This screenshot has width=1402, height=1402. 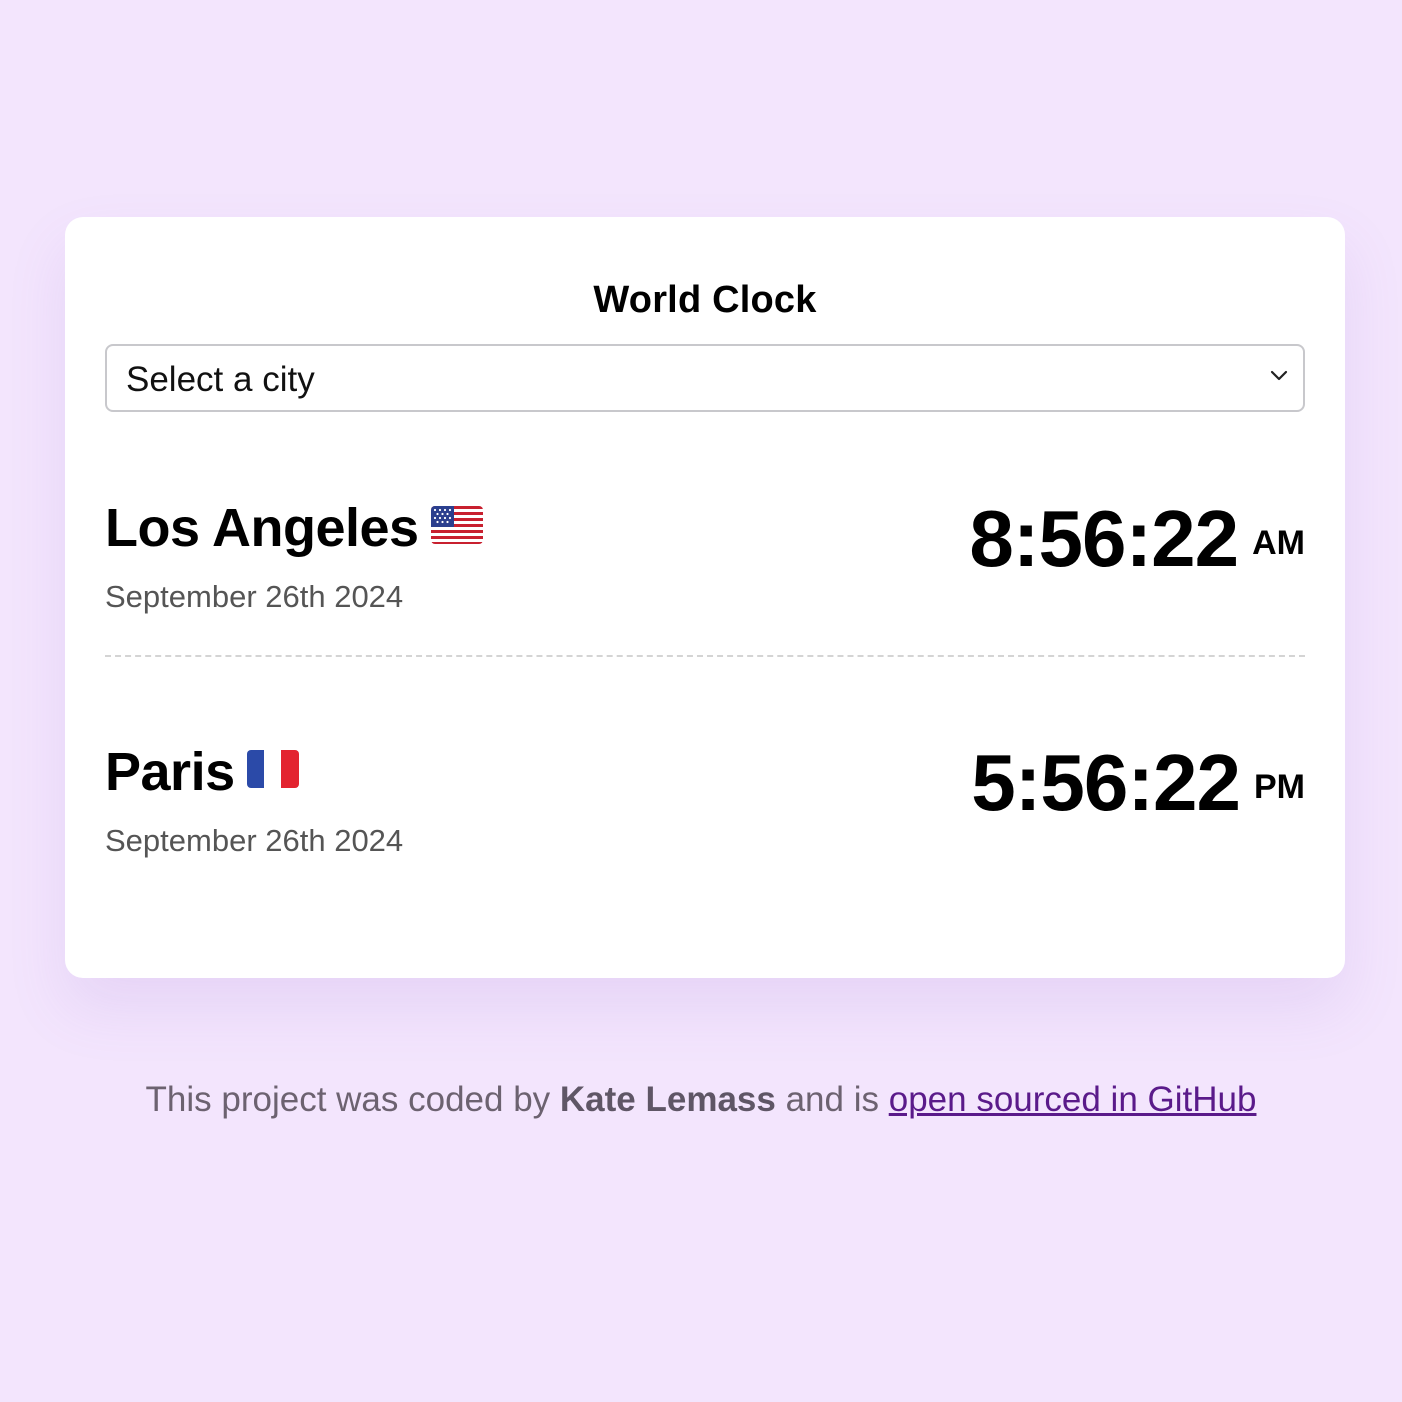 I want to click on city-time: 5:56:22 PM, so click(x=1138, y=783).